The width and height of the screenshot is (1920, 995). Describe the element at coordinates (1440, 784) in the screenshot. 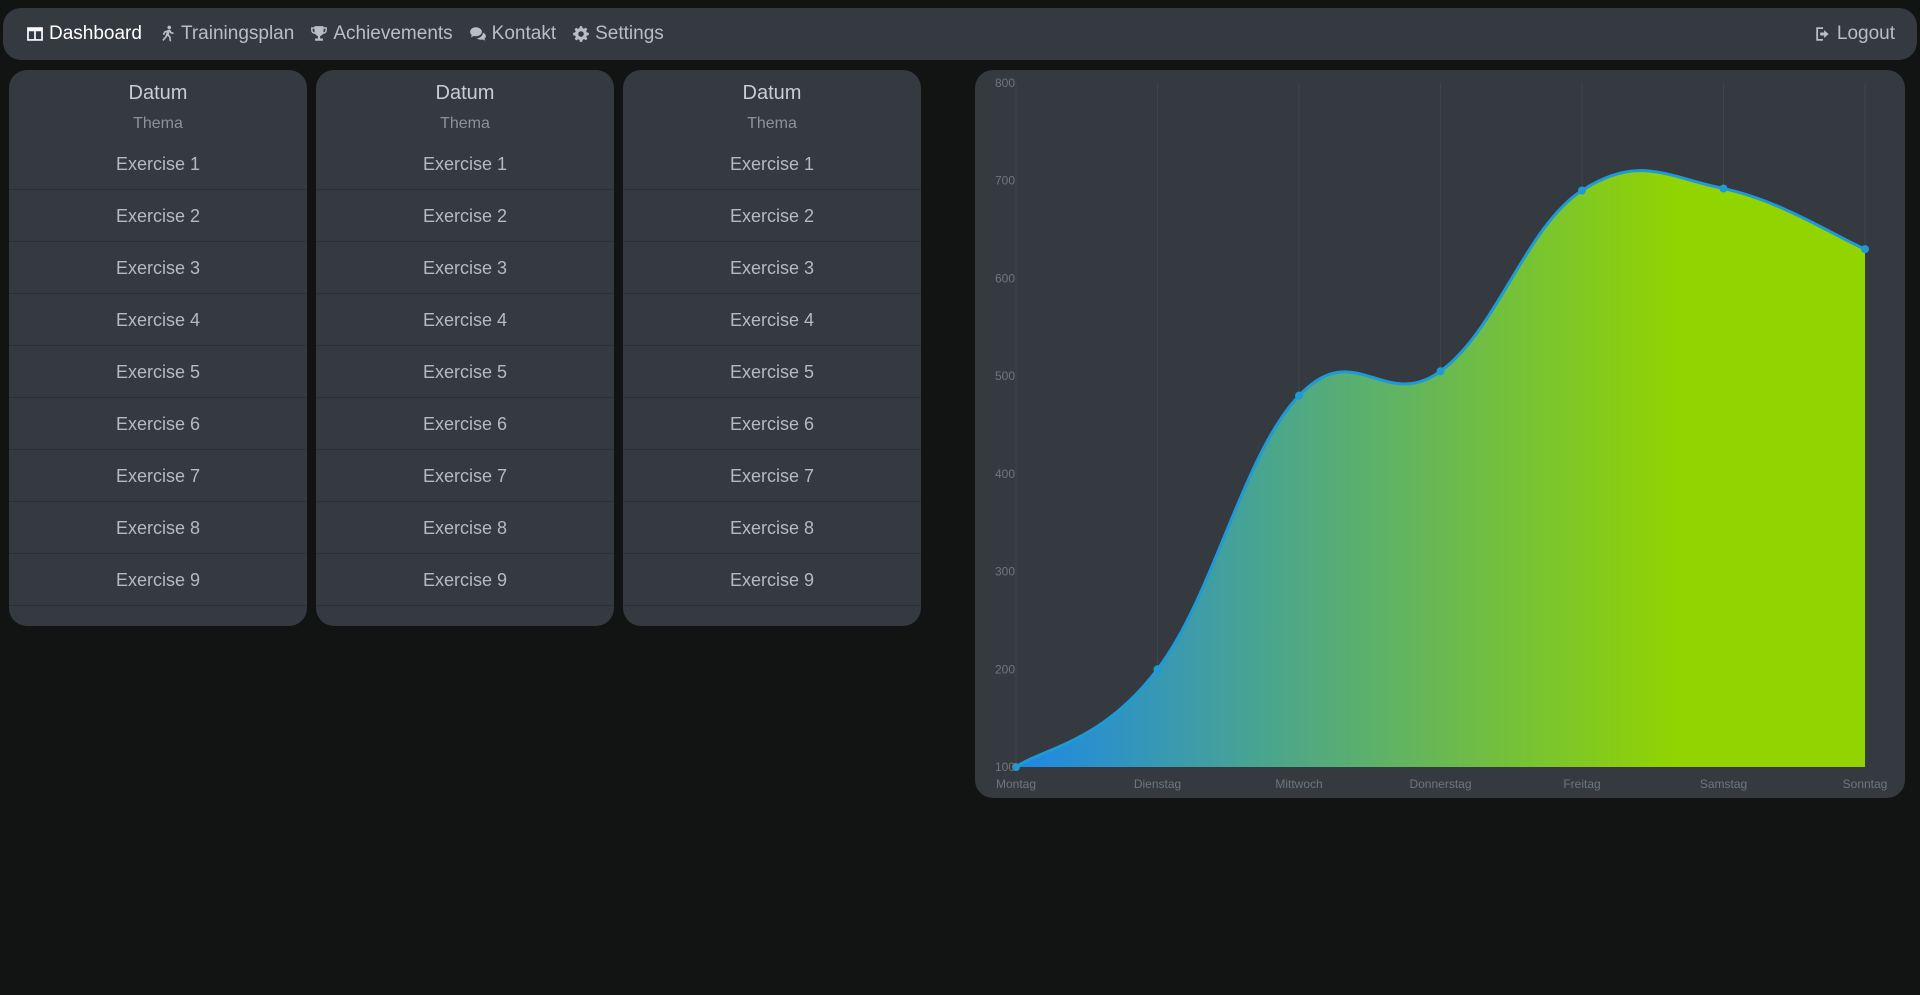

I see `x-tick-label: Donnerstag` at that location.